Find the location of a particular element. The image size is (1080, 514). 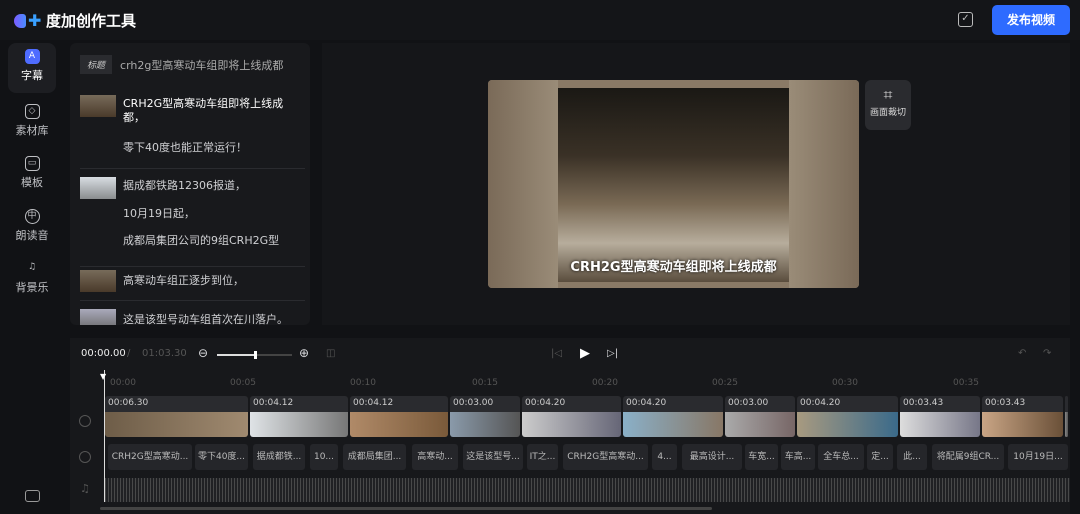

subtitle-line: 据成都铁路12306报道， is located at coordinates (208, 186).